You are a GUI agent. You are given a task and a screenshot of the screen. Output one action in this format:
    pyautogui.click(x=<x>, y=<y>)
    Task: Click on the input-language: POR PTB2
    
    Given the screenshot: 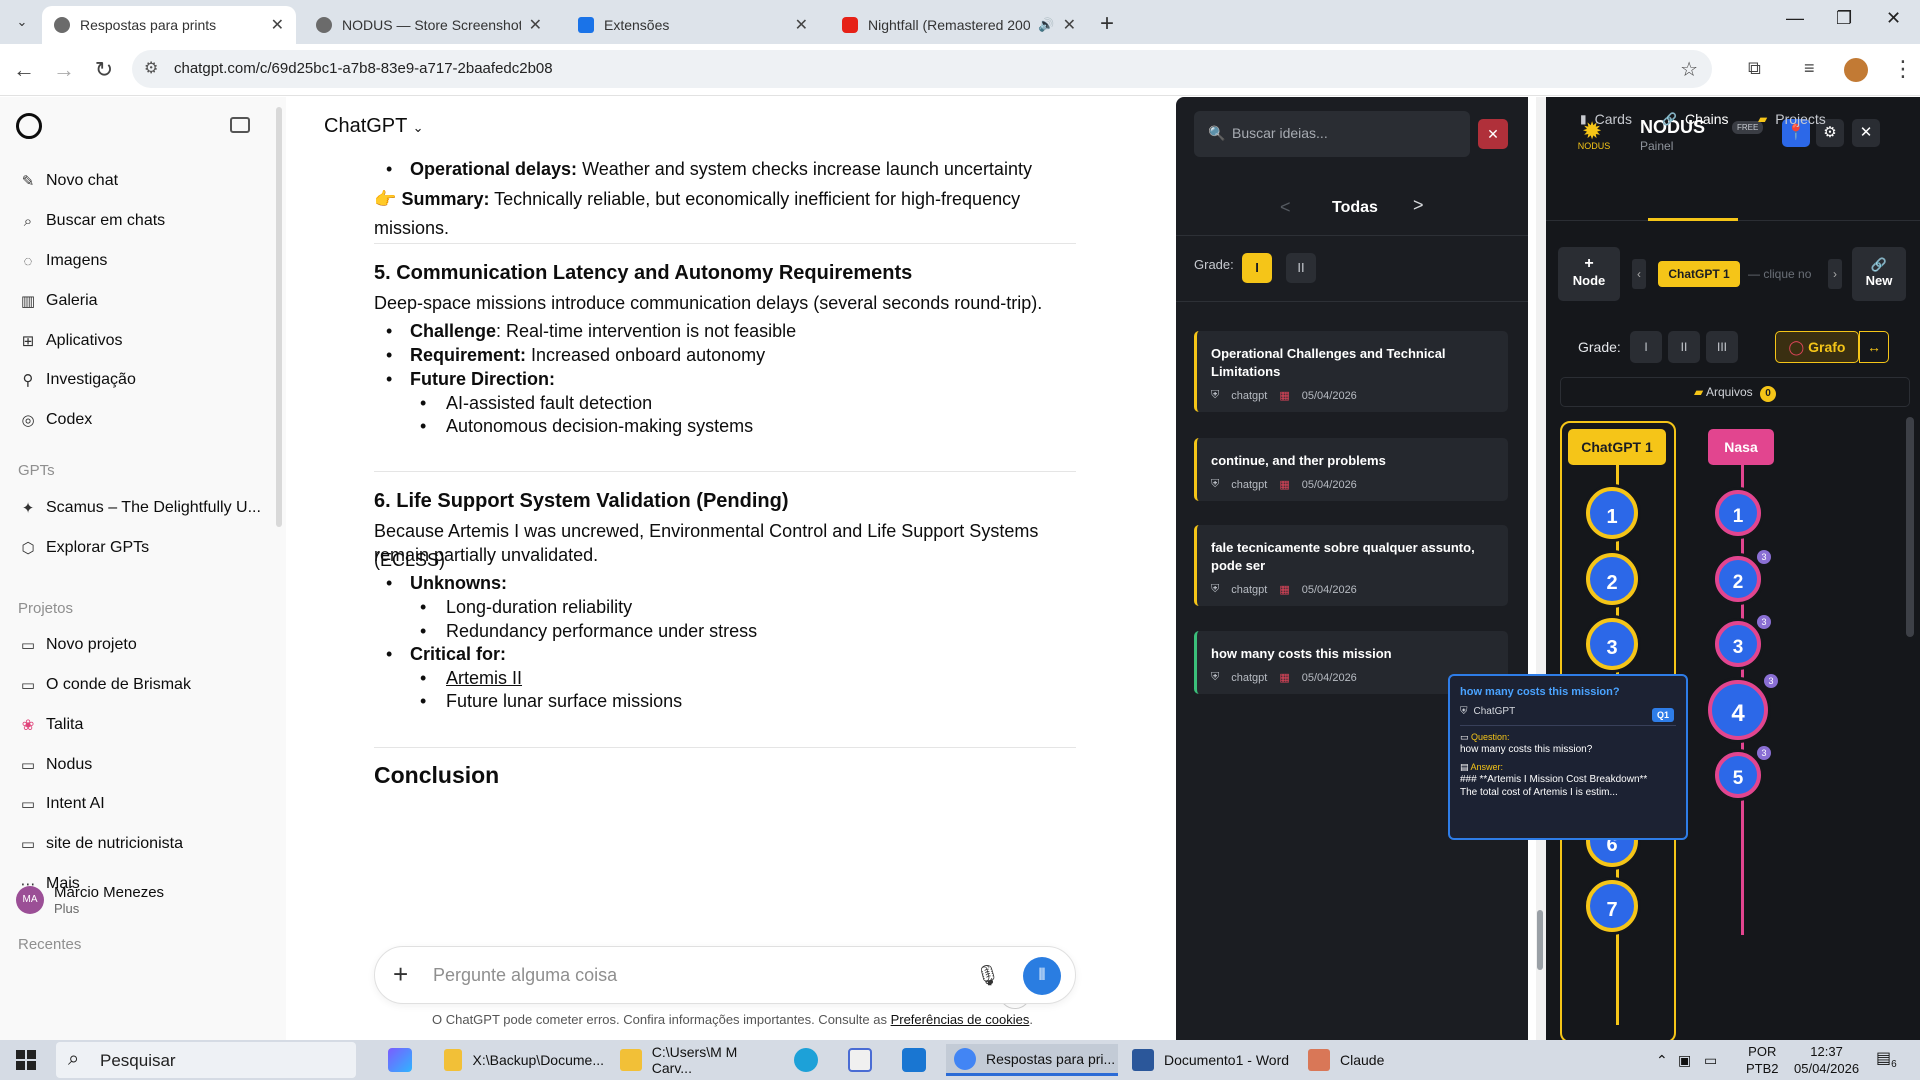 What is the action you would take?
    pyautogui.click(x=1762, y=1060)
    